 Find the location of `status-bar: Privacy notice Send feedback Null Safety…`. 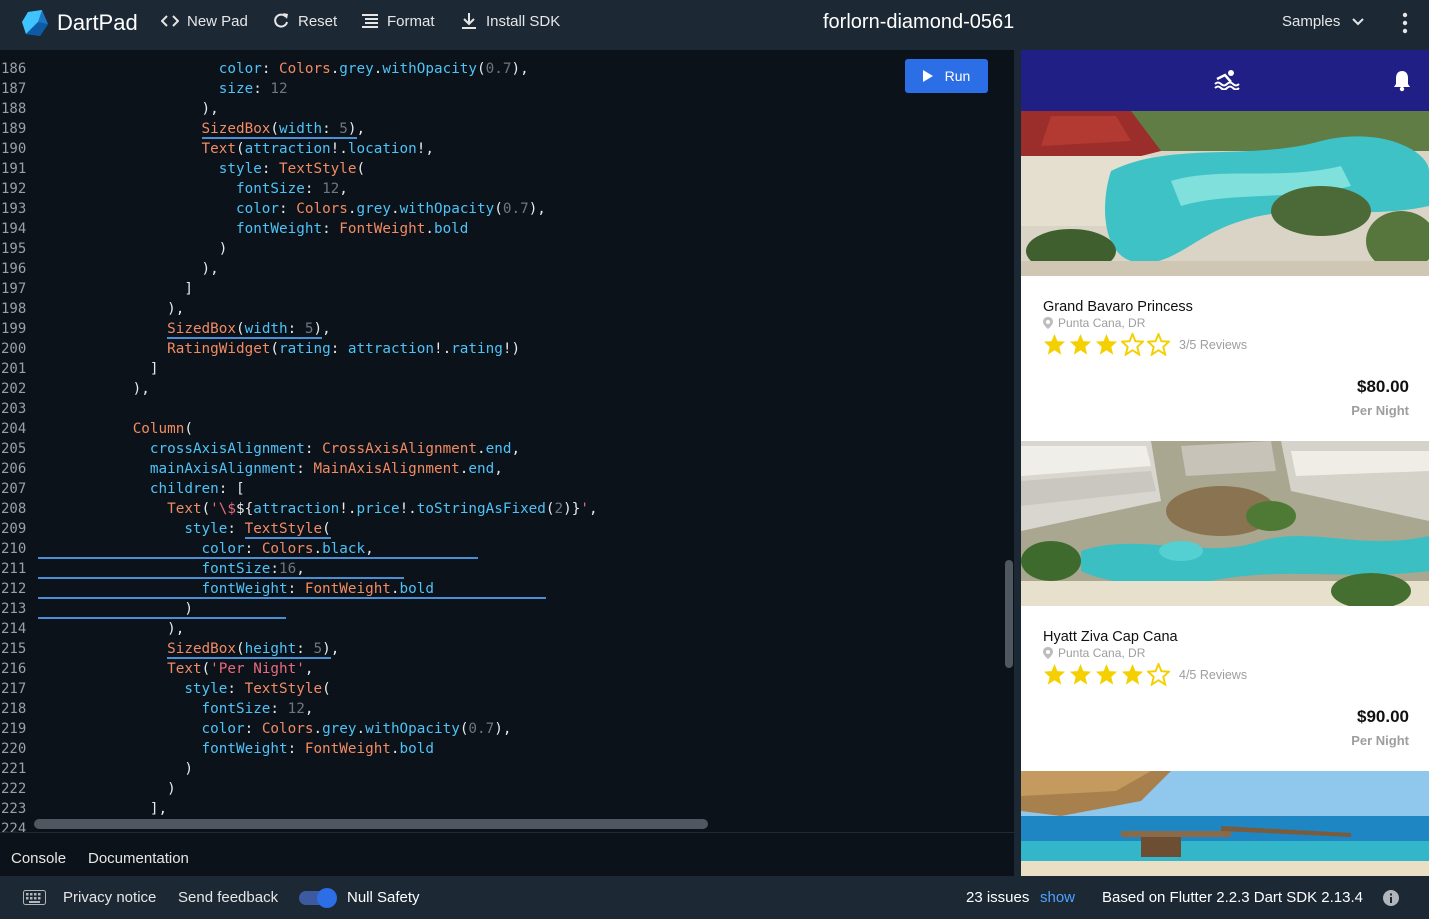

status-bar: Privacy notice Send feedback Null Safety… is located at coordinates (714, 897).